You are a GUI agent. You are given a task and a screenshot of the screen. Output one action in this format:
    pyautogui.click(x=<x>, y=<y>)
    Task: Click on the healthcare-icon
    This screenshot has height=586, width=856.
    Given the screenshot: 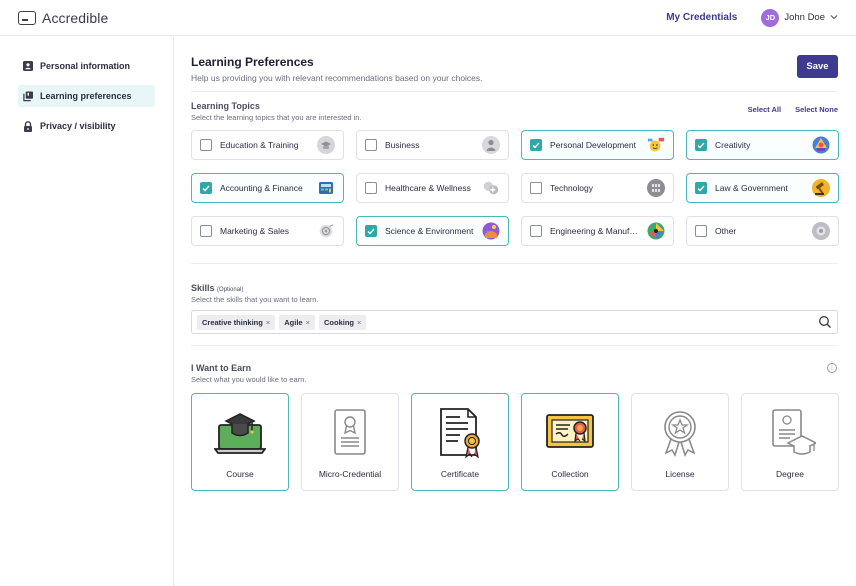 What is the action you would take?
    pyautogui.click(x=491, y=188)
    